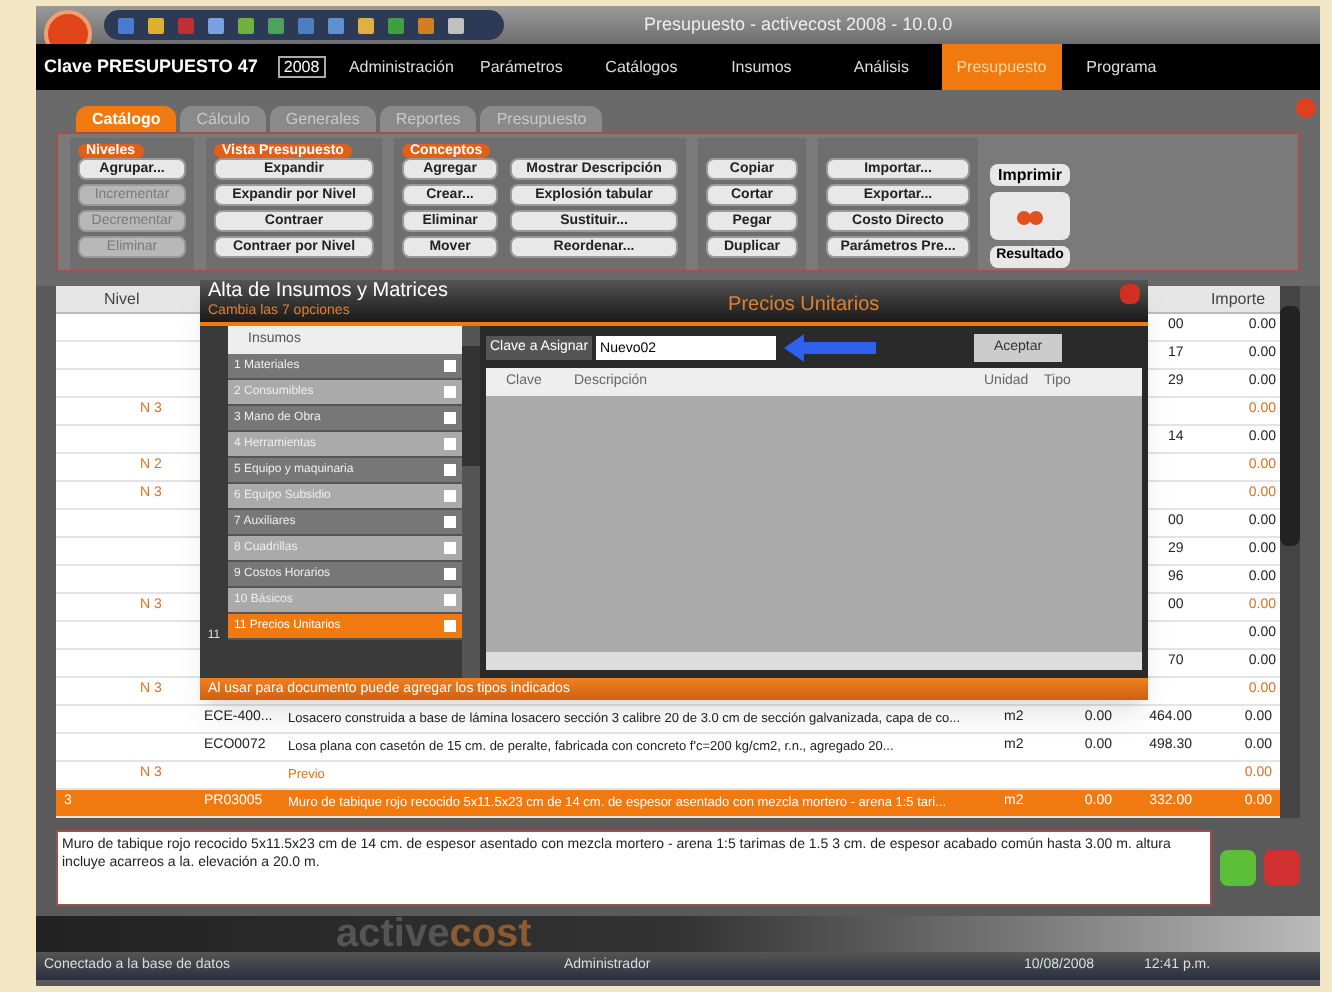  What do you see at coordinates (641, 67) in the screenshot?
I see `menu-tab: Catálogos` at bounding box center [641, 67].